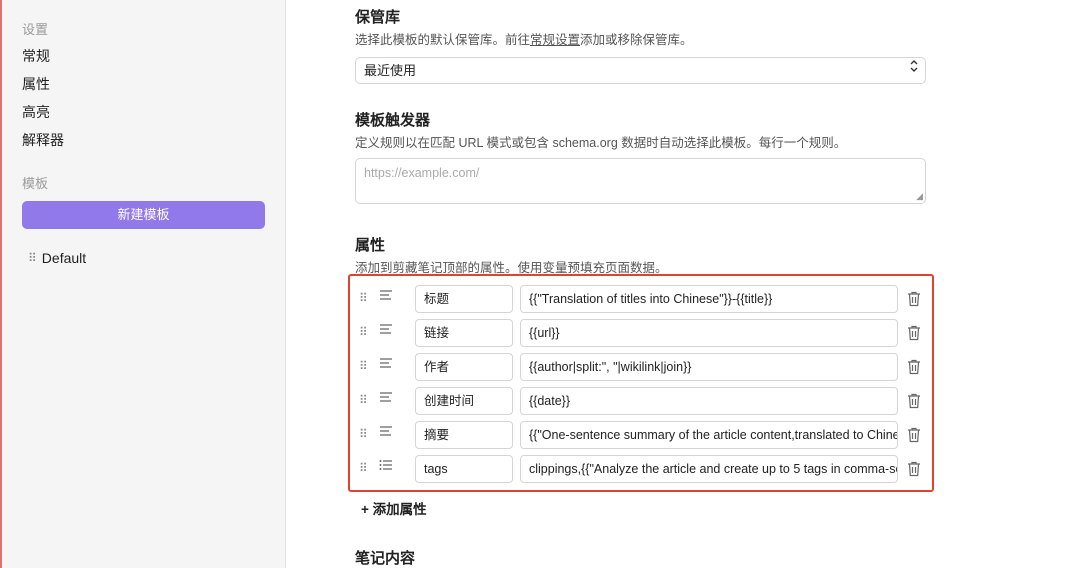  What do you see at coordinates (464, 367) in the screenshot?
I see `property-name-input: 作者` at bounding box center [464, 367].